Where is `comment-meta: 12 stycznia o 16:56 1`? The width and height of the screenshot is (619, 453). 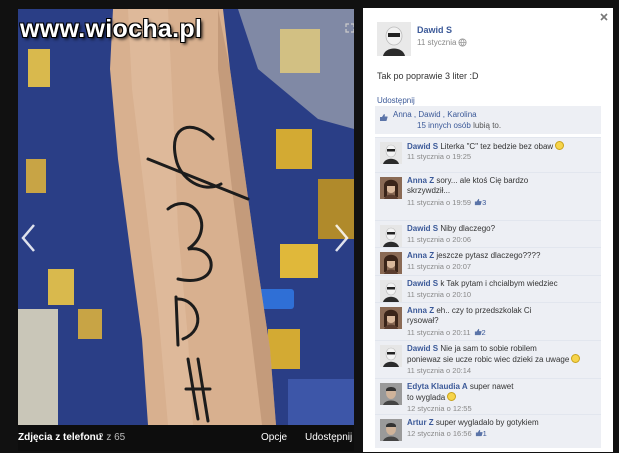 comment-meta: 12 stycznia o 16:56 1 is located at coordinates (447, 433).